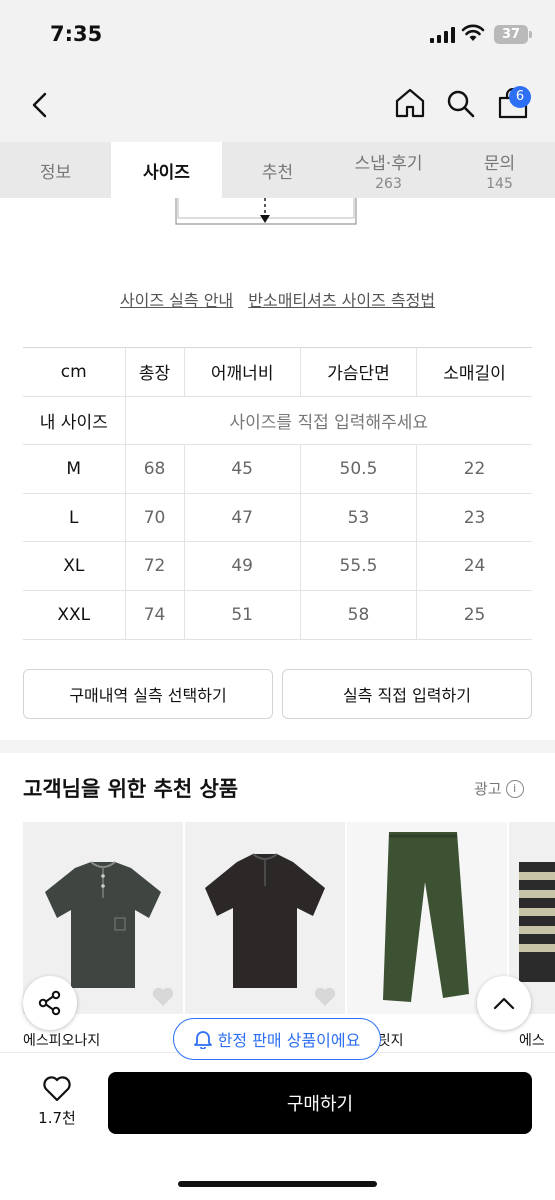 This screenshot has width=555, height=1200. I want to click on battery-indicator: 37, so click(511, 34).